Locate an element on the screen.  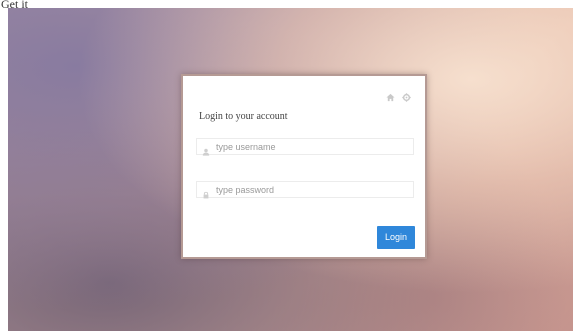
username-field is located at coordinates (305, 147).